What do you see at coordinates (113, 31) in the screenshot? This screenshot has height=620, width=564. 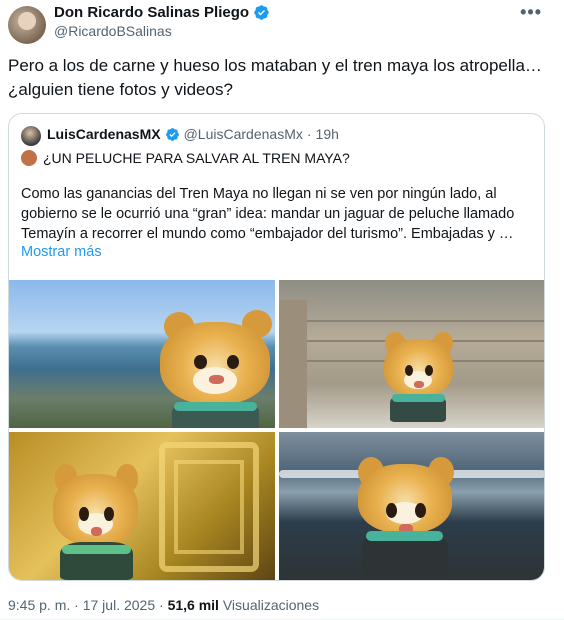 I see `author-handle: @RicardoBSalinas` at bounding box center [113, 31].